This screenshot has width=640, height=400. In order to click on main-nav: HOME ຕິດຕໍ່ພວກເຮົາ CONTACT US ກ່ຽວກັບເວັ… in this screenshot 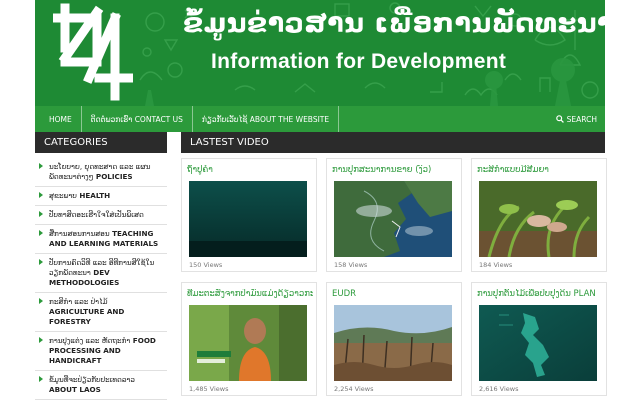, I will do `click(320, 119)`.